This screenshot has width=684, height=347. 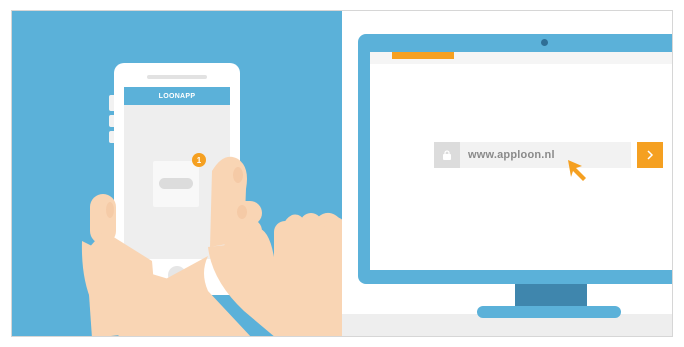 What do you see at coordinates (447, 155) in the screenshot?
I see `lock-icon` at bounding box center [447, 155].